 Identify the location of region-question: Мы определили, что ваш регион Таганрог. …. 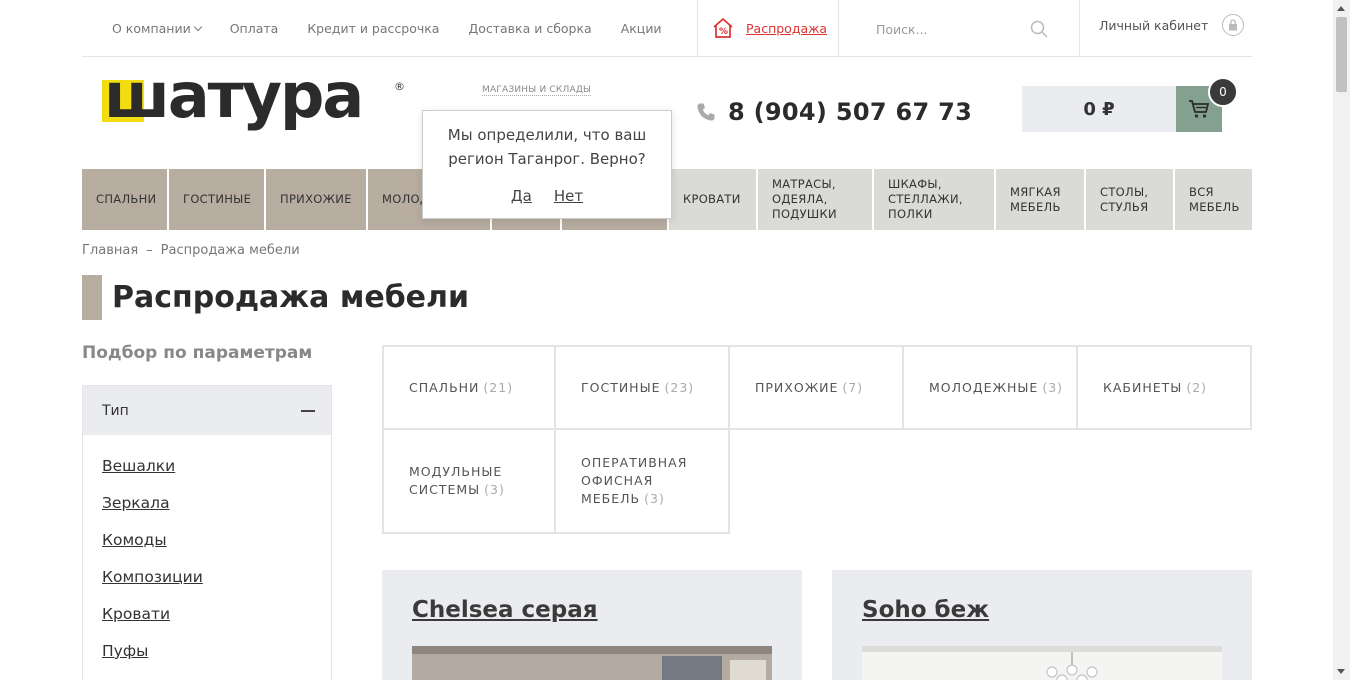
(547, 147).